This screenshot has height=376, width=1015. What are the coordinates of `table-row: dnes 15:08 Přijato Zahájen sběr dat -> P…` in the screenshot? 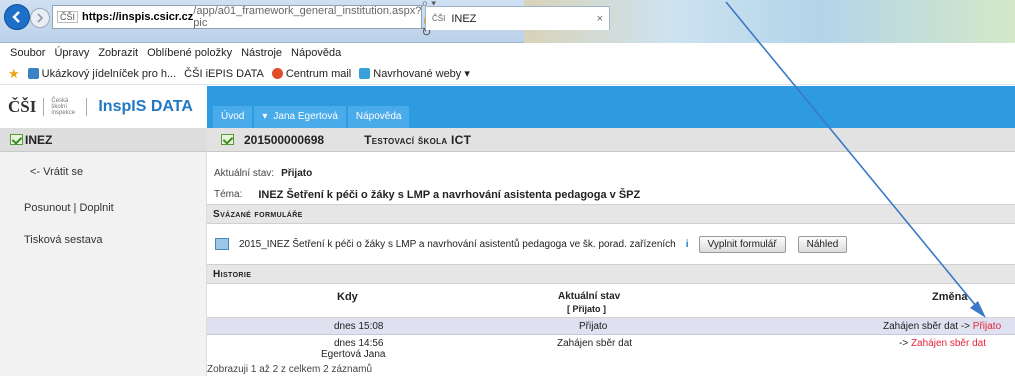 It's located at (611, 326).